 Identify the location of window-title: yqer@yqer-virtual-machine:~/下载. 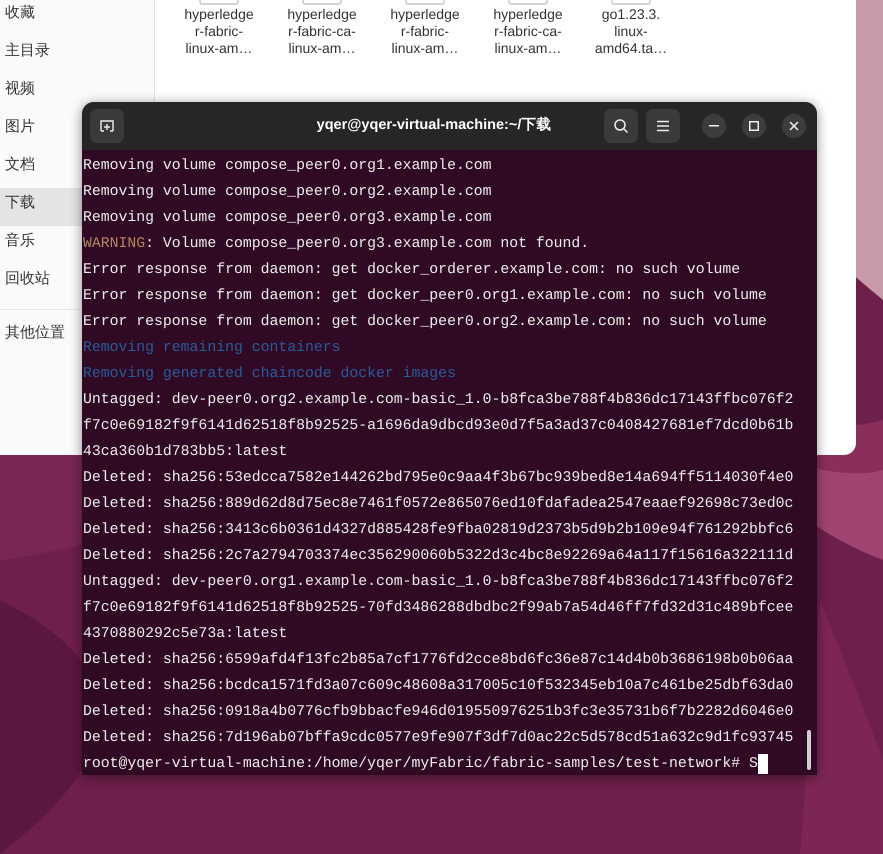
(434, 126).